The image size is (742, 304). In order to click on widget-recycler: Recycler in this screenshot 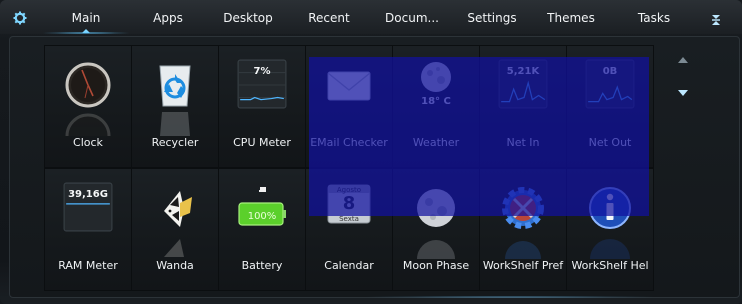, I will do `click(175, 106)`.